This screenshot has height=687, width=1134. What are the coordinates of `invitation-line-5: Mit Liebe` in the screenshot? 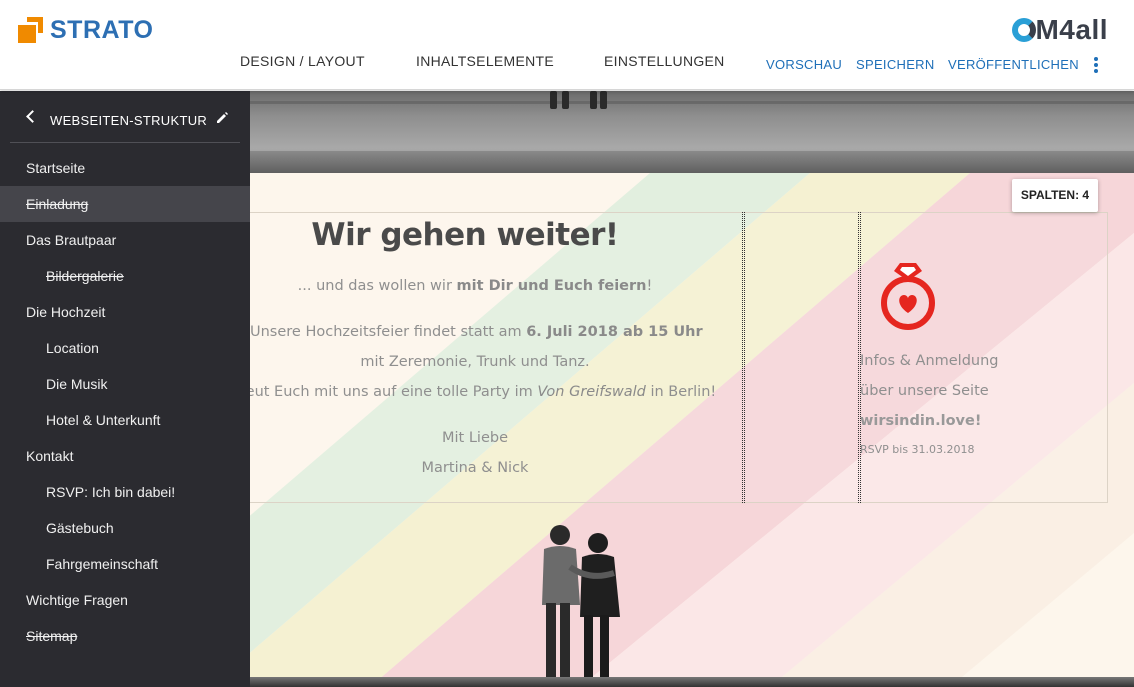 It's located at (475, 438).